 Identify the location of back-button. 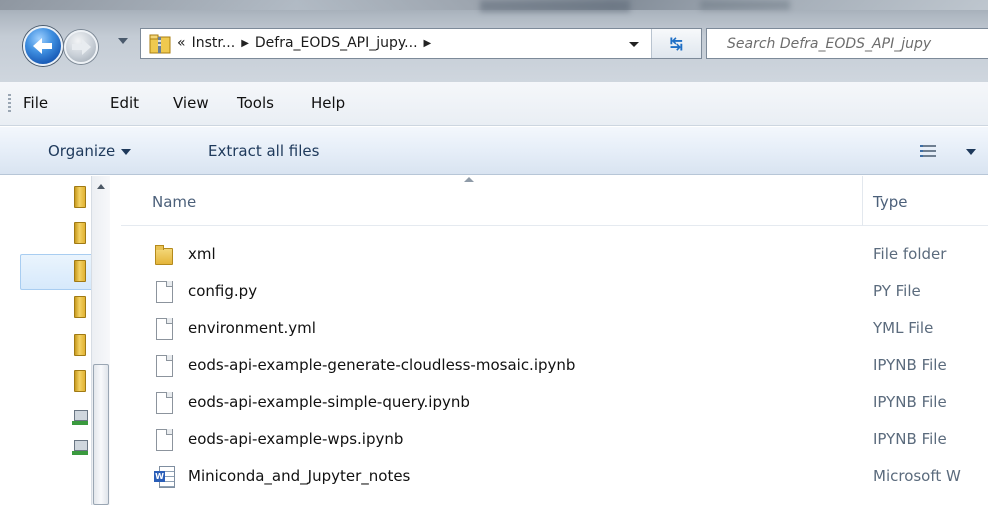
(43, 46).